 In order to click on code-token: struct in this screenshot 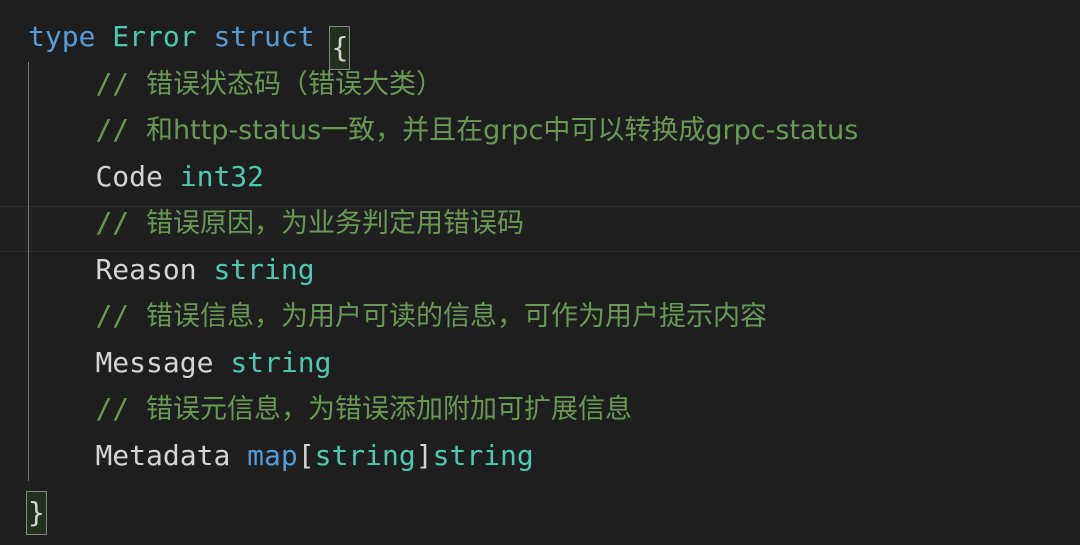, I will do `click(264, 36)`.